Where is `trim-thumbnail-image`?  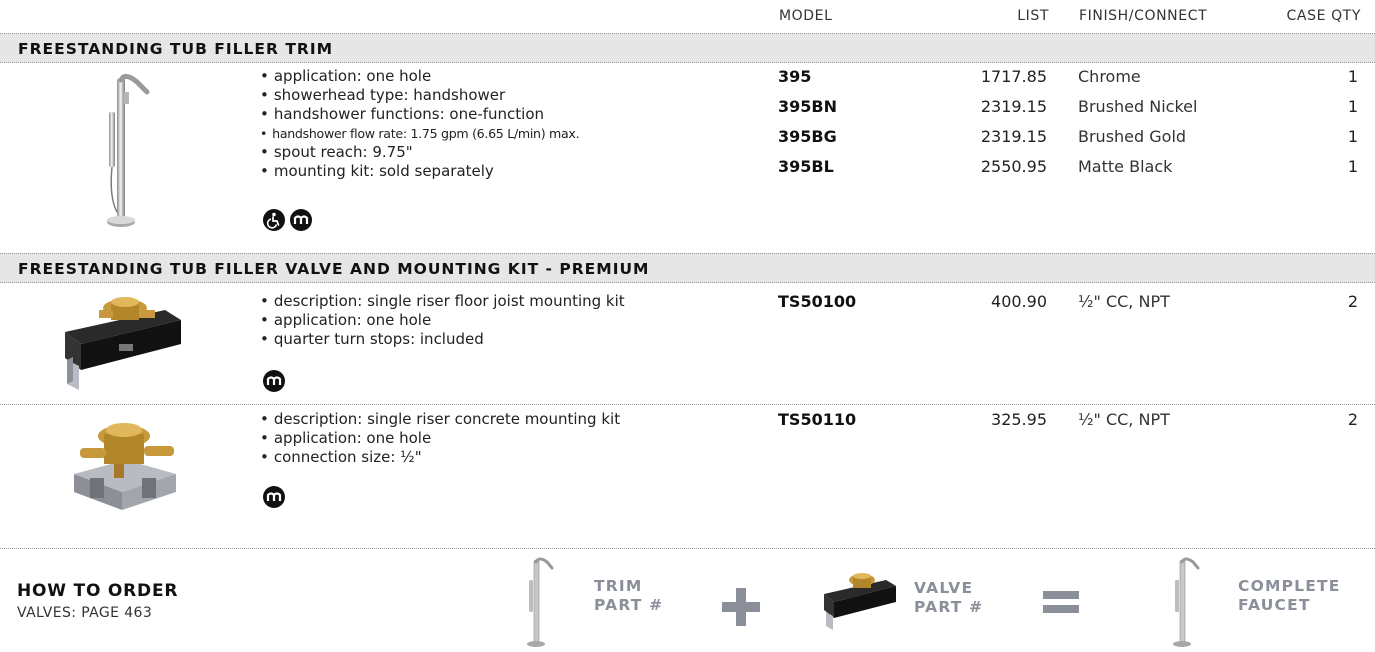 trim-thumbnail-image is located at coordinates (540, 602).